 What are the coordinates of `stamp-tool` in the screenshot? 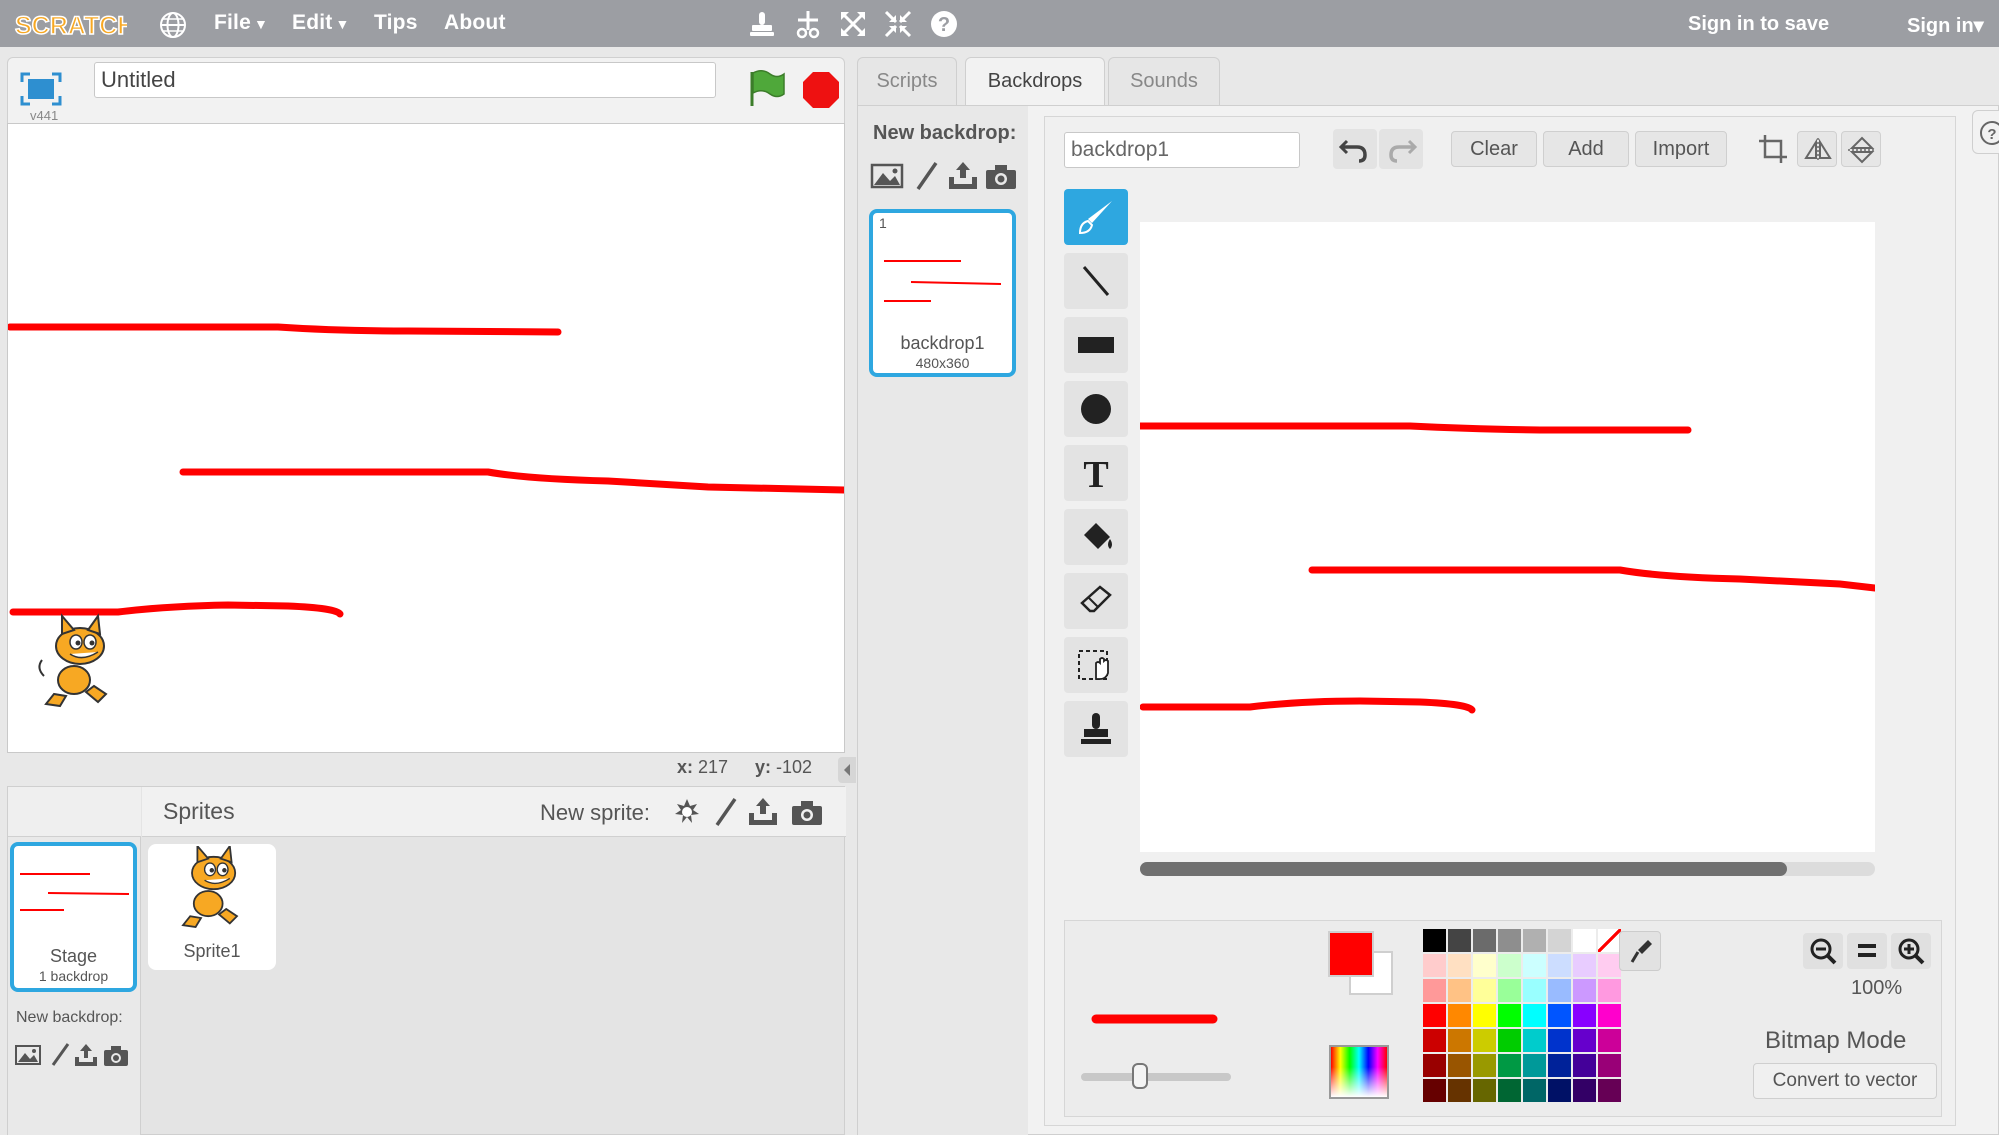 It's located at (1096, 729).